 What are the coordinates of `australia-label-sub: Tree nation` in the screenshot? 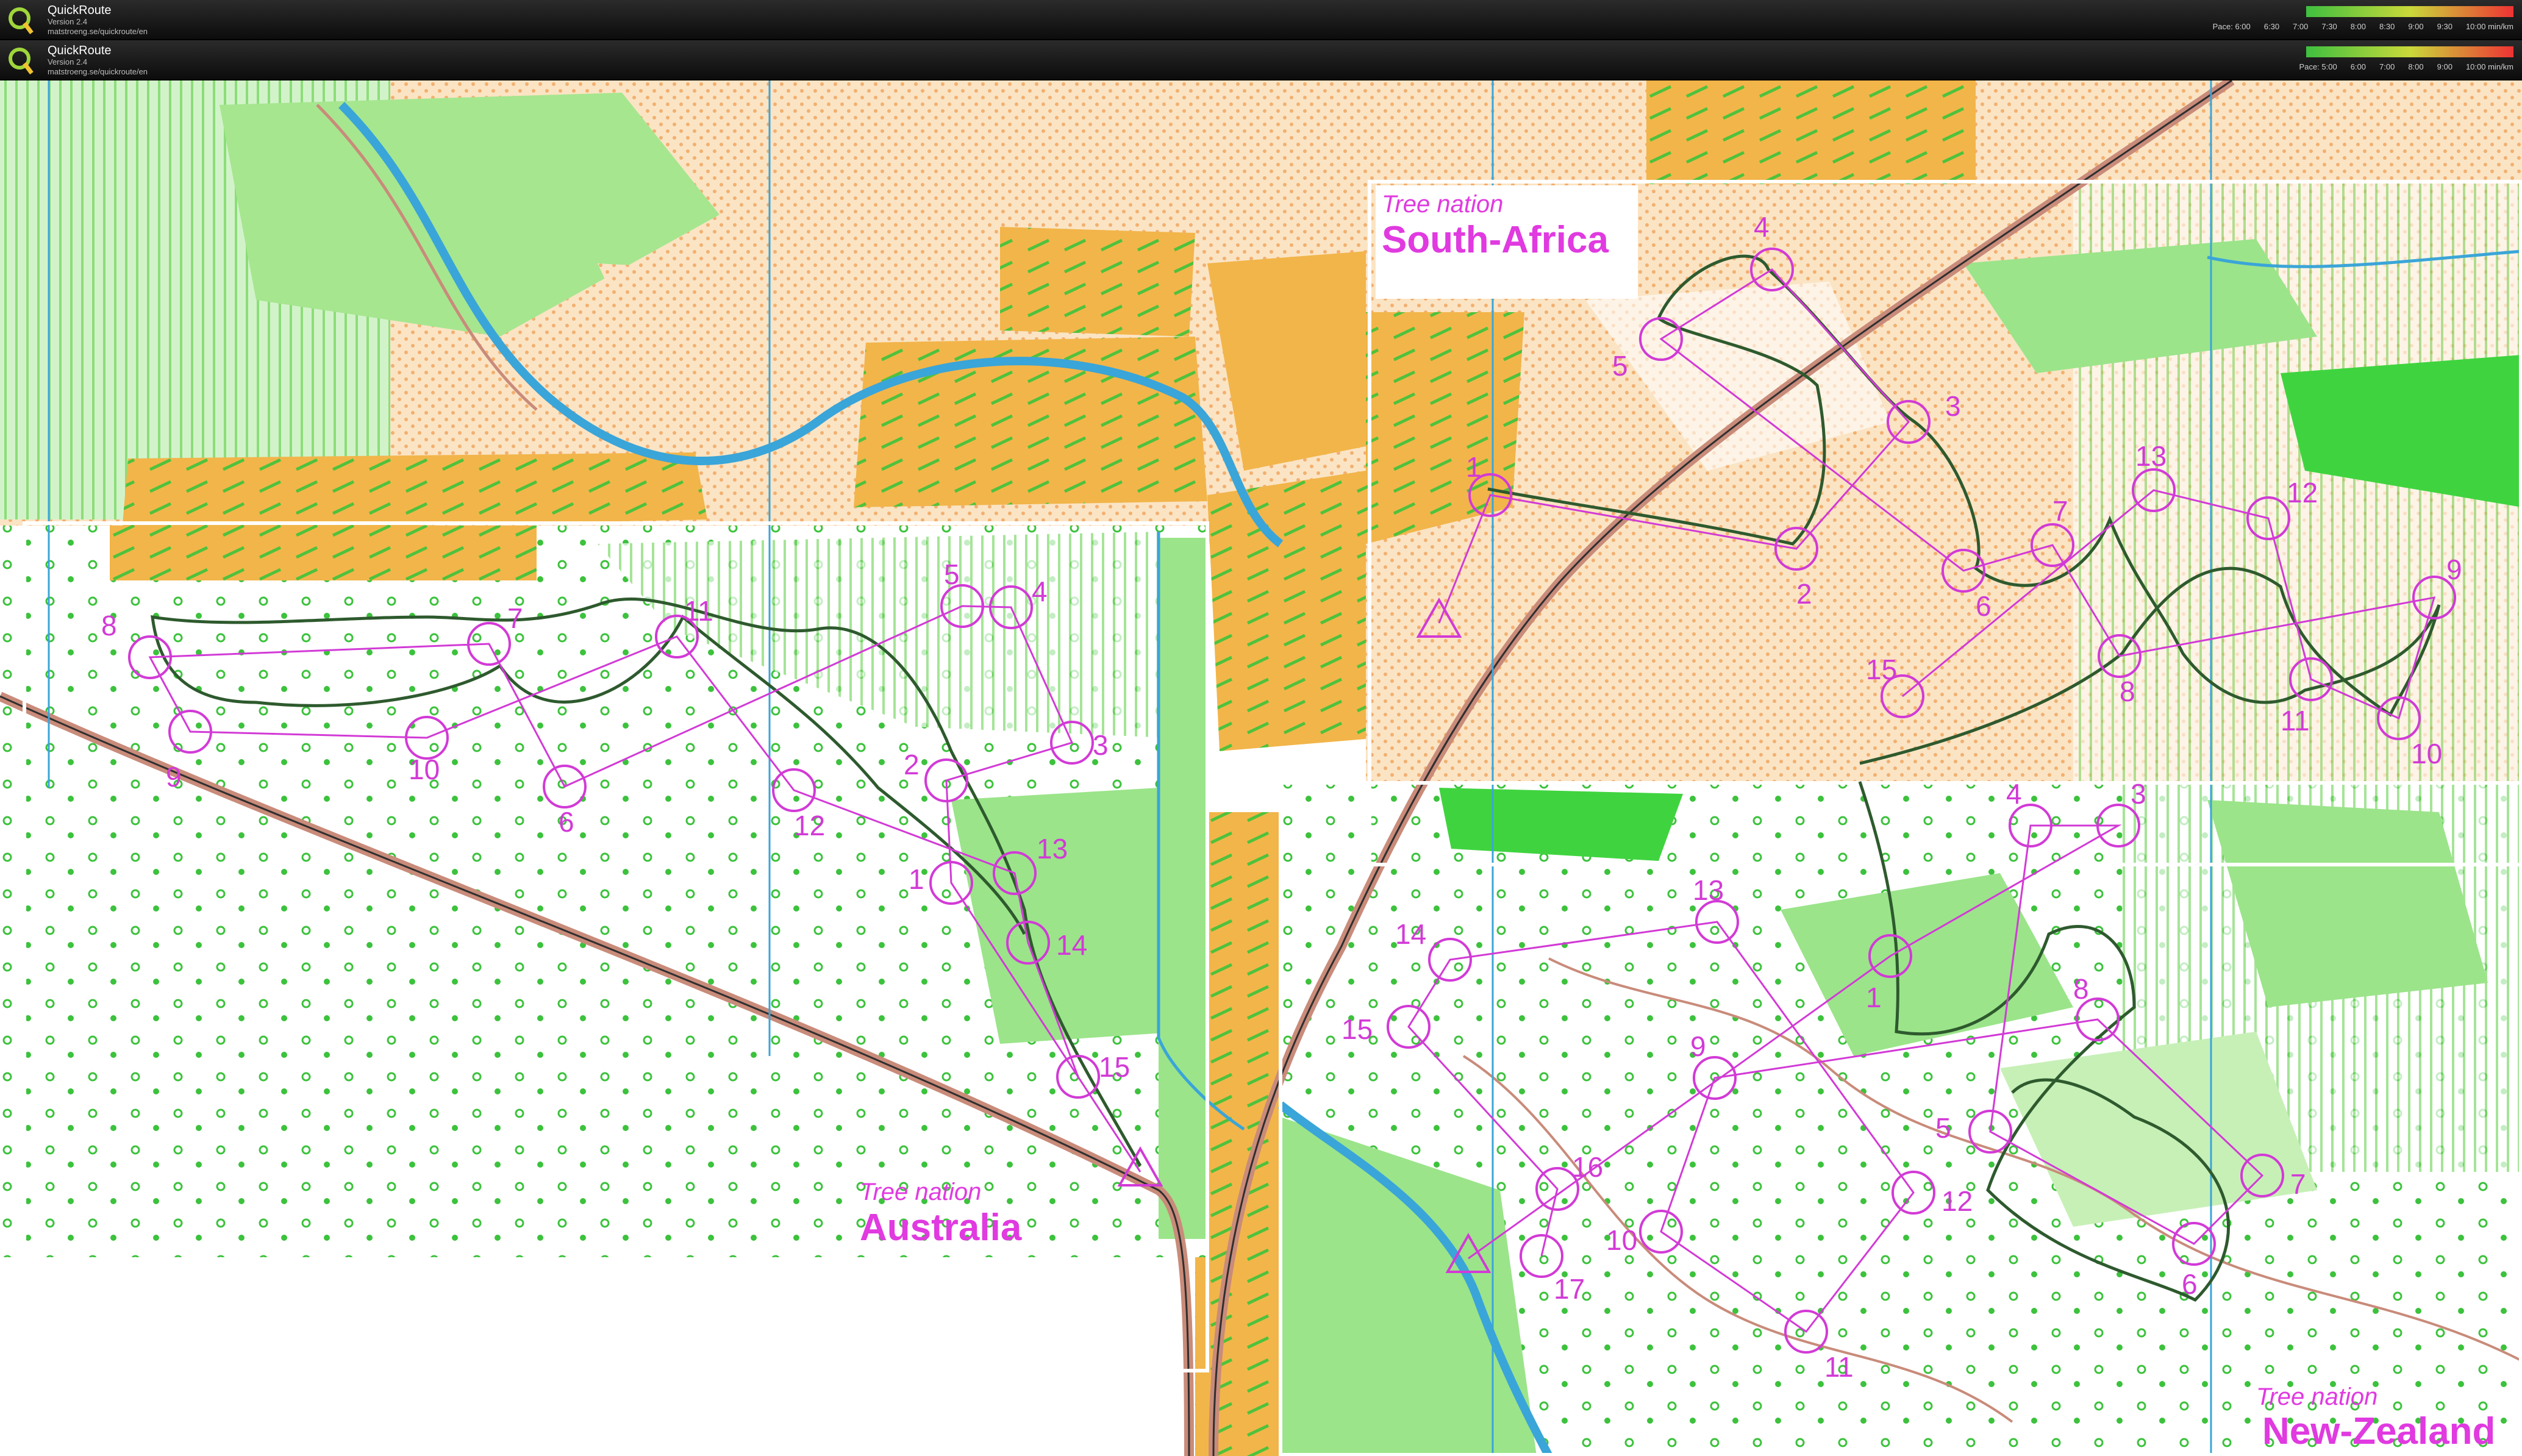 It's located at (920, 1192).